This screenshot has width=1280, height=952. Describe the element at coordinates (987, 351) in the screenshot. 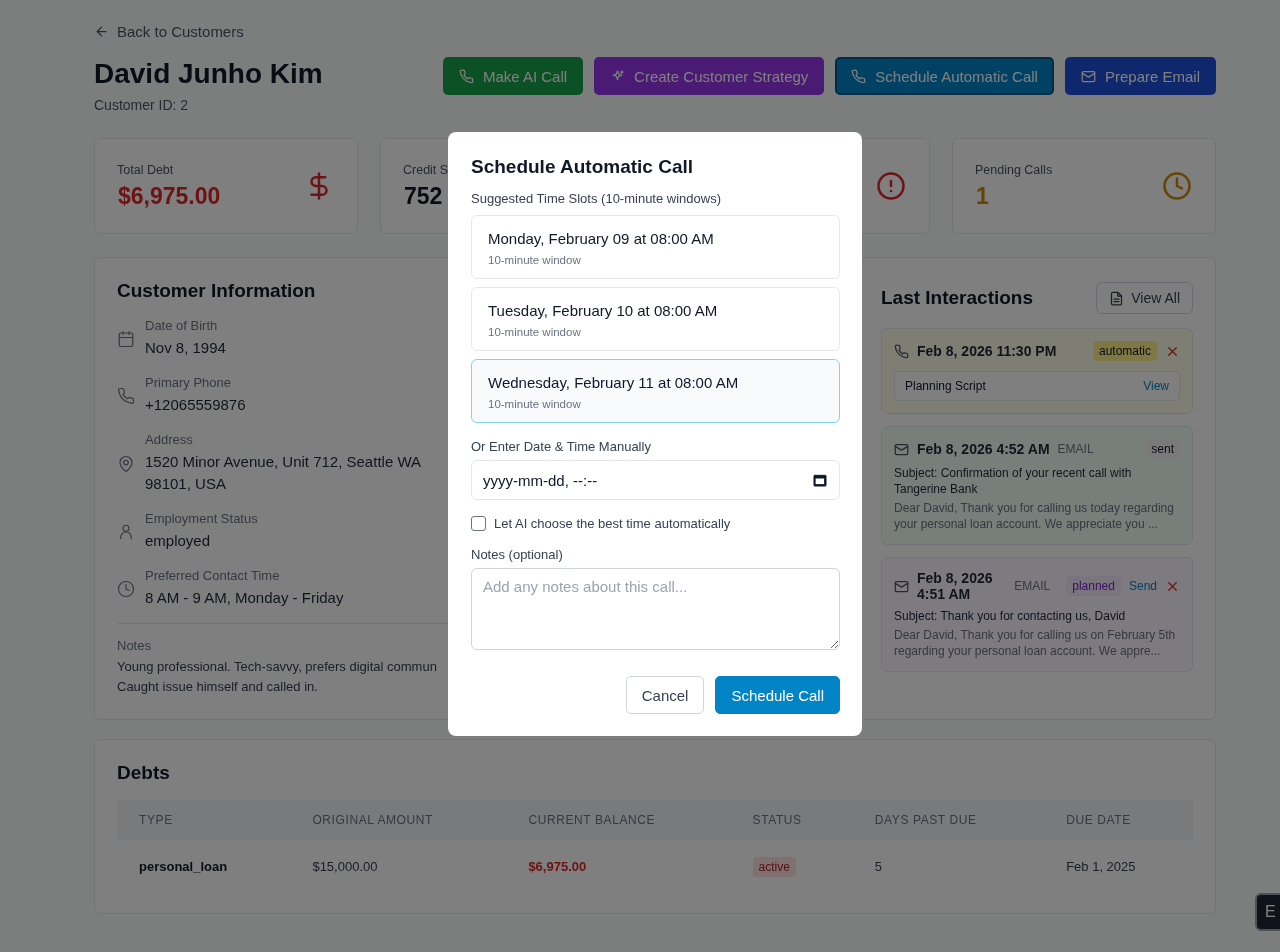

I see `interaction-date: Feb 8, 2026 11:30 PM` at that location.